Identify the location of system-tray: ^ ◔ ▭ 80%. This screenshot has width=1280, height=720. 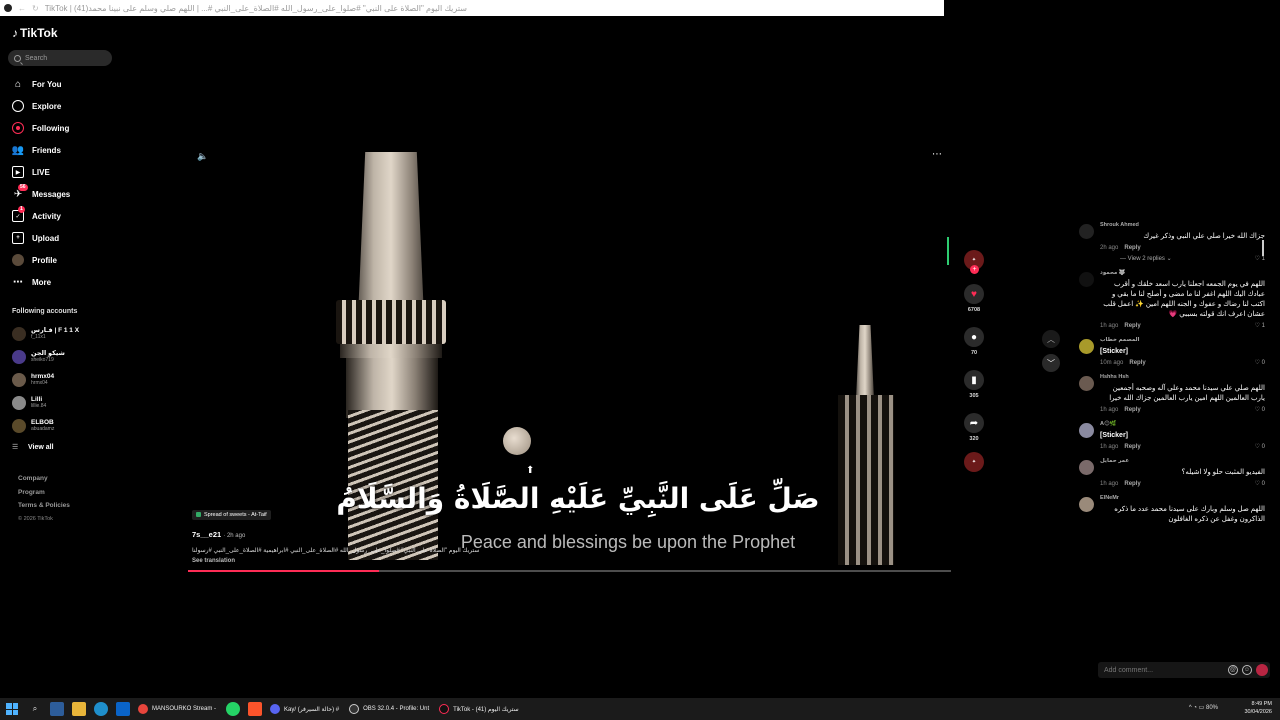
(1203, 707).